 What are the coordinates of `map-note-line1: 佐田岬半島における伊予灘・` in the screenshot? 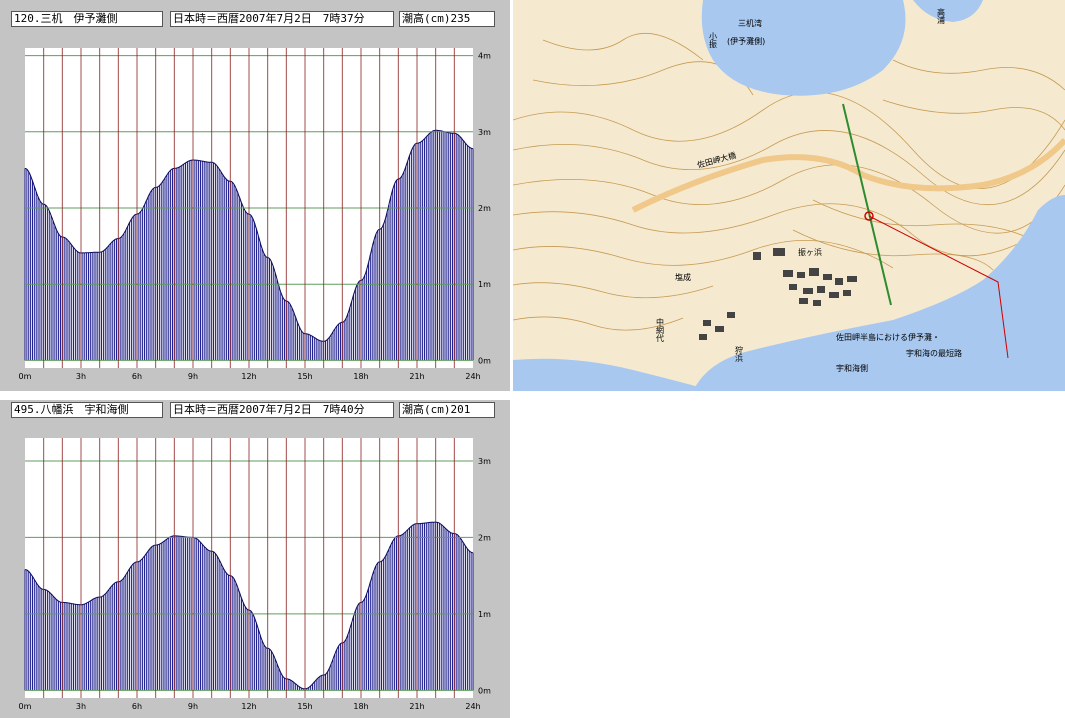 It's located at (888, 337).